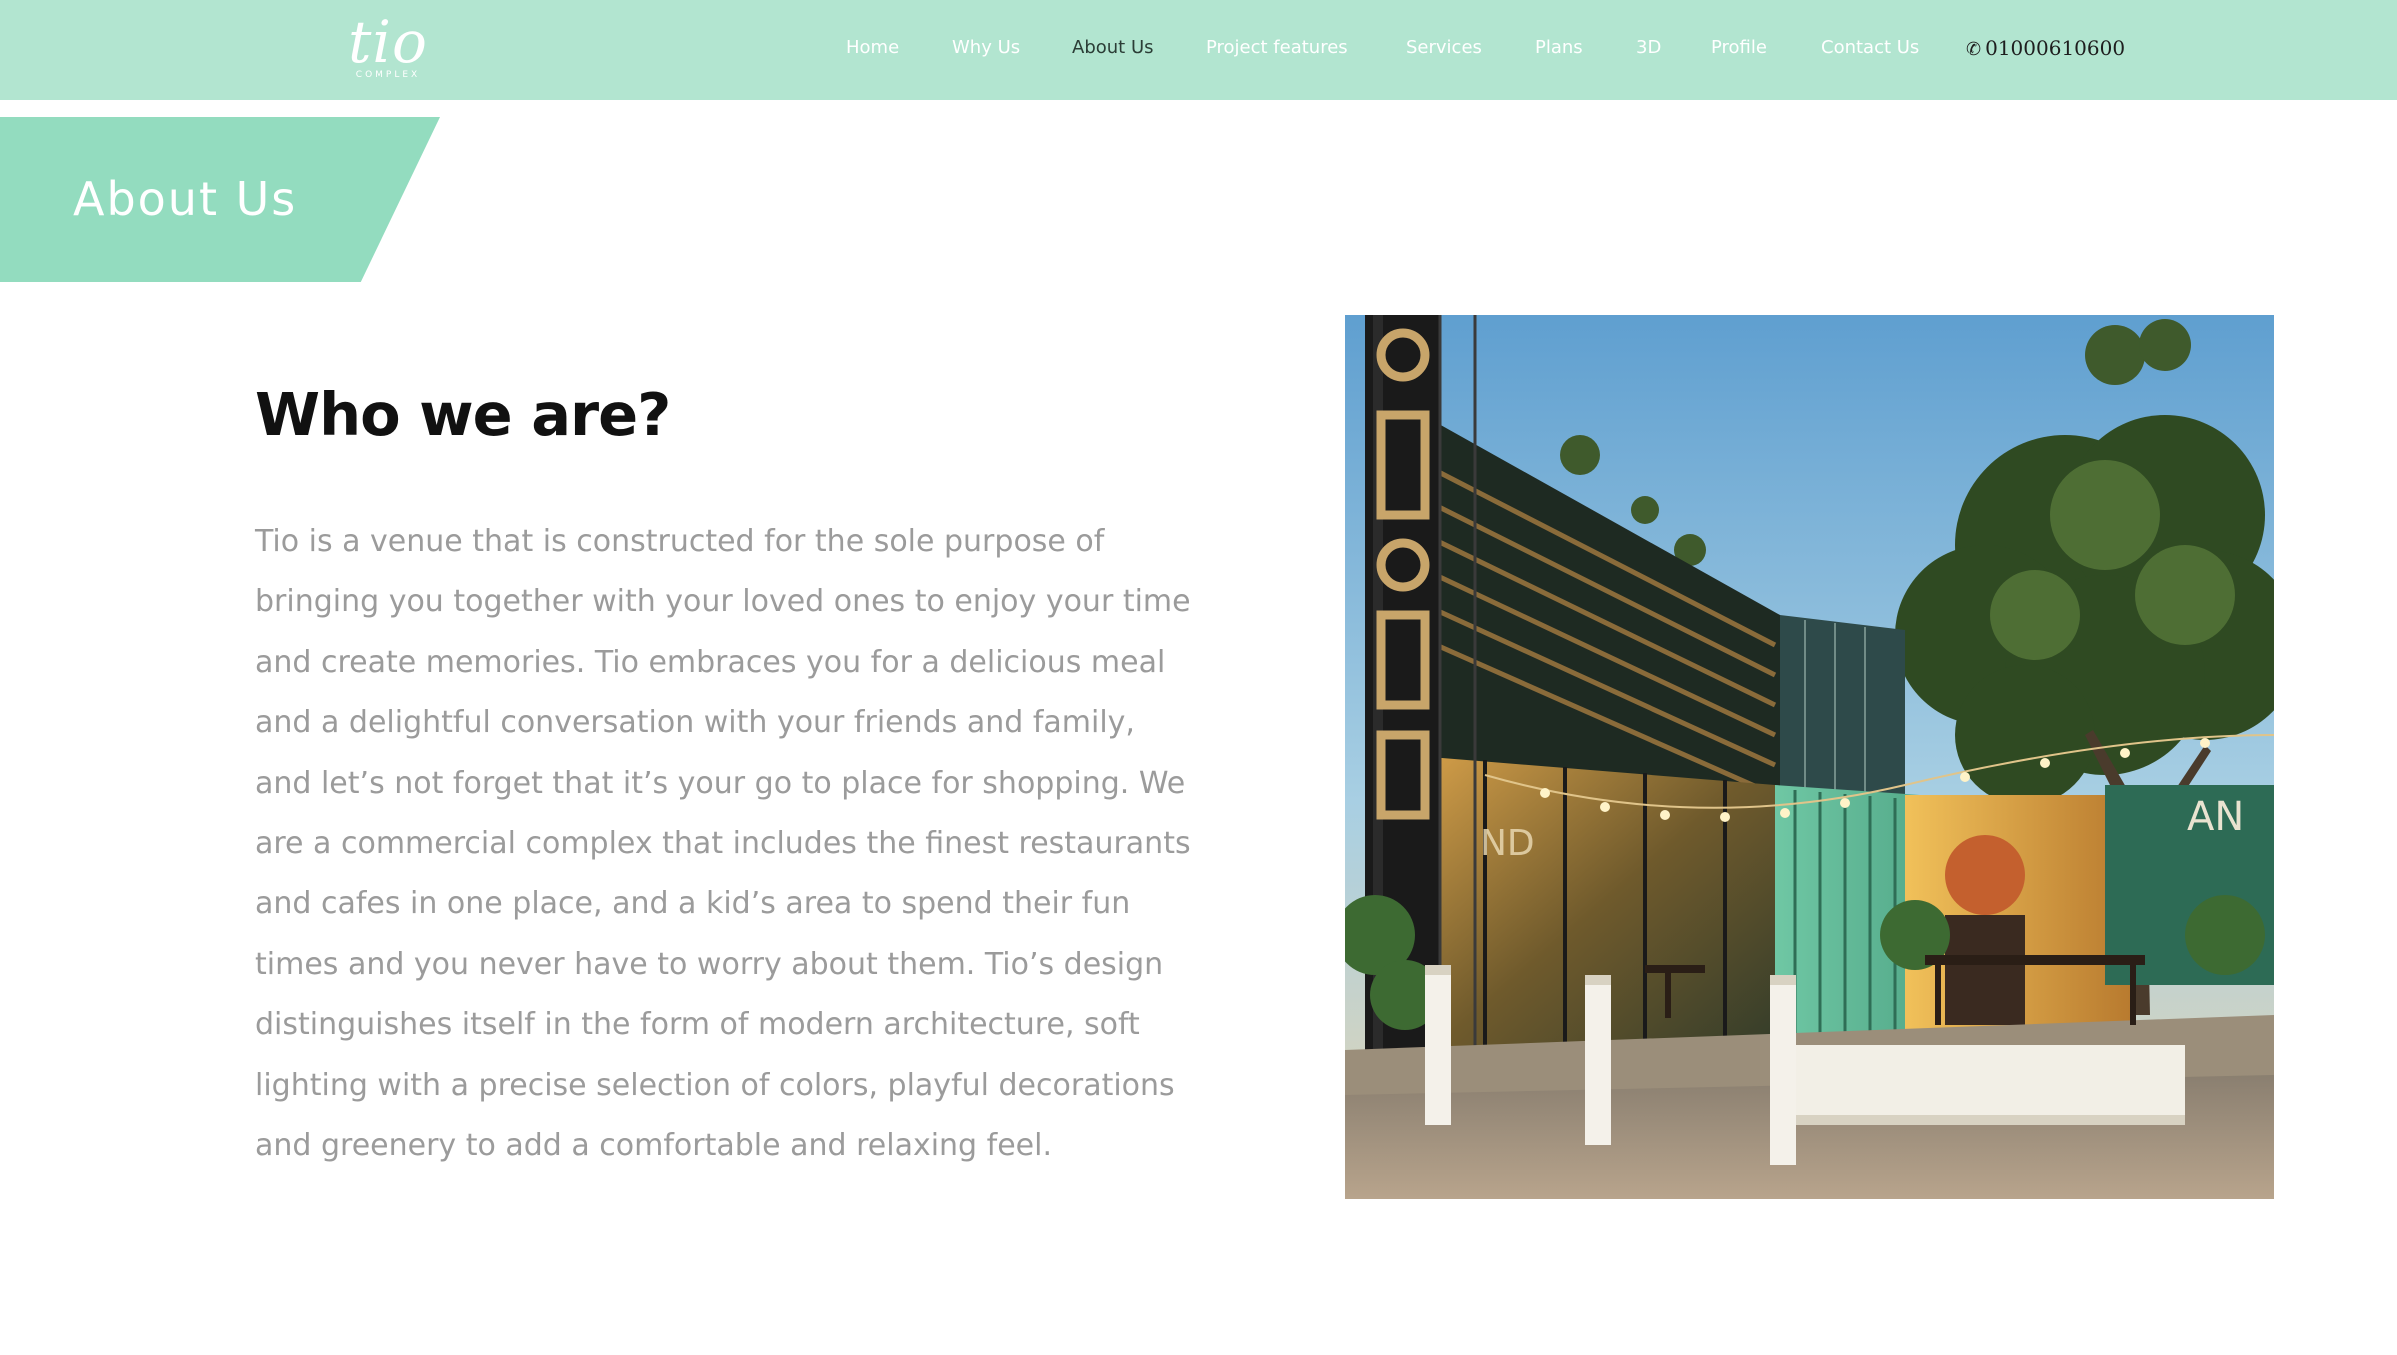 Image resolution: width=2397 pixels, height=1355 pixels. What do you see at coordinates (1870, 48) in the screenshot?
I see `nav-link-contact-us: Contact Us` at bounding box center [1870, 48].